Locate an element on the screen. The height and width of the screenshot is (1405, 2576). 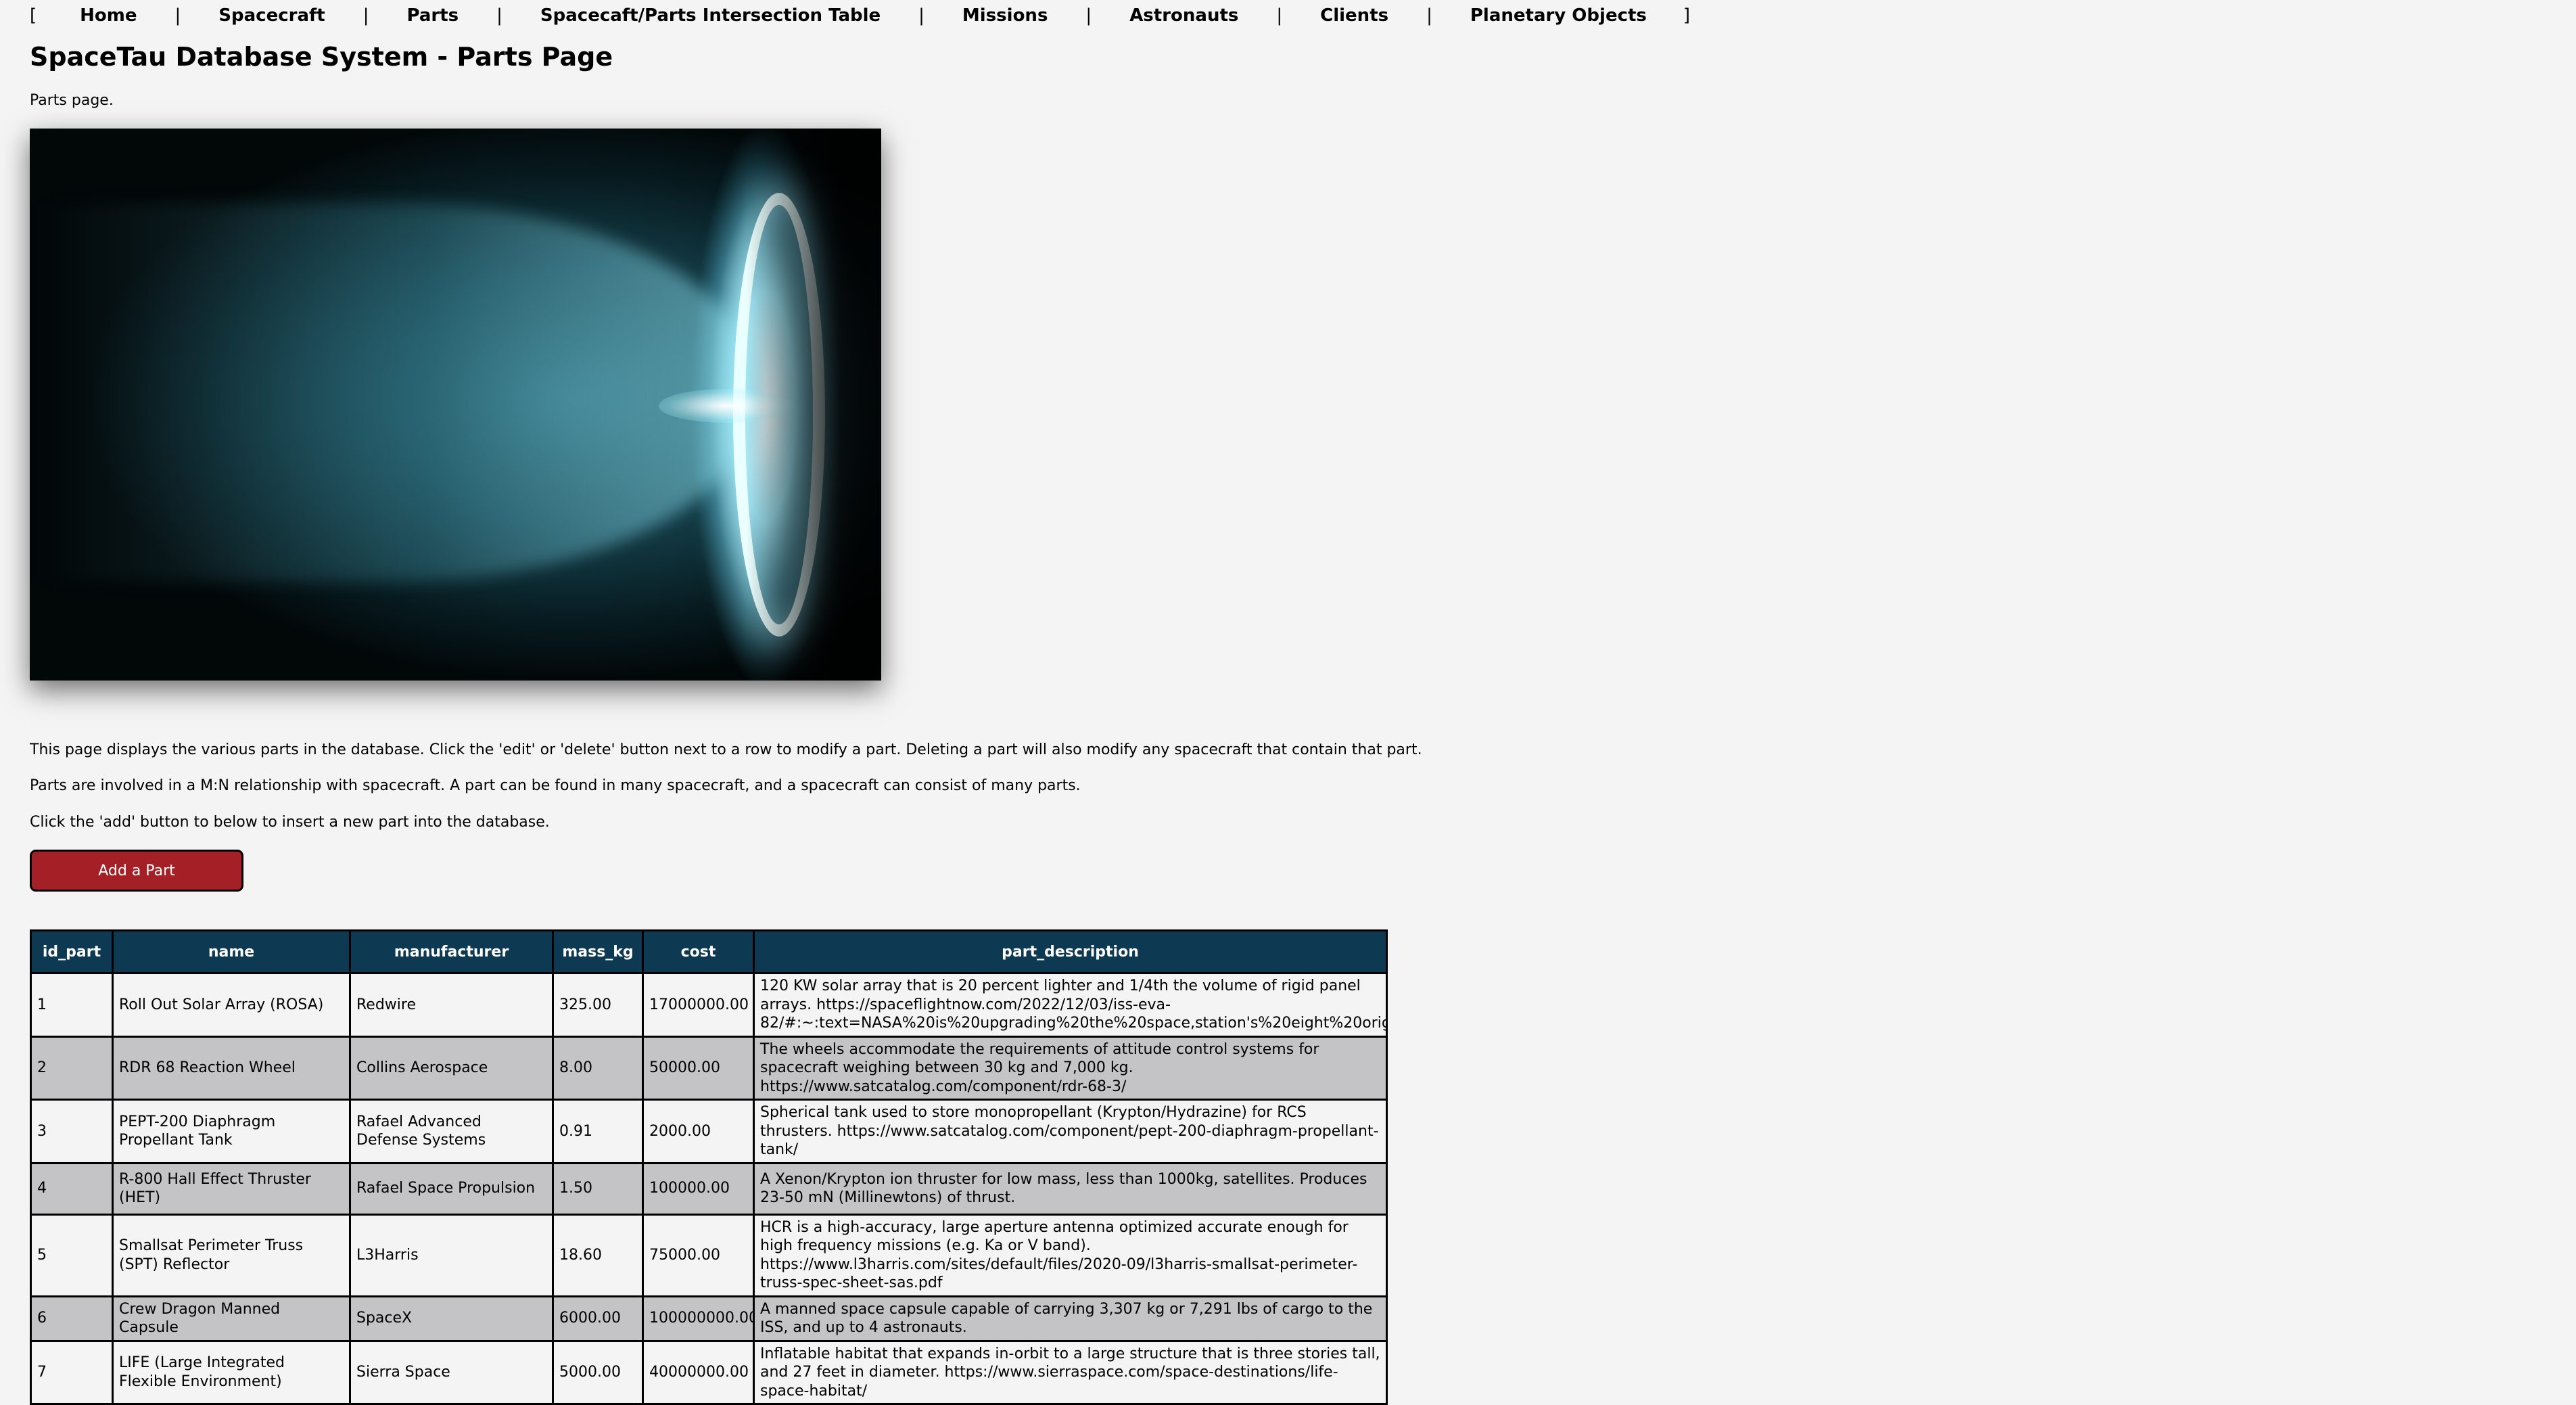
cell-manufacturer: L3Harris is located at coordinates (451, 1255).